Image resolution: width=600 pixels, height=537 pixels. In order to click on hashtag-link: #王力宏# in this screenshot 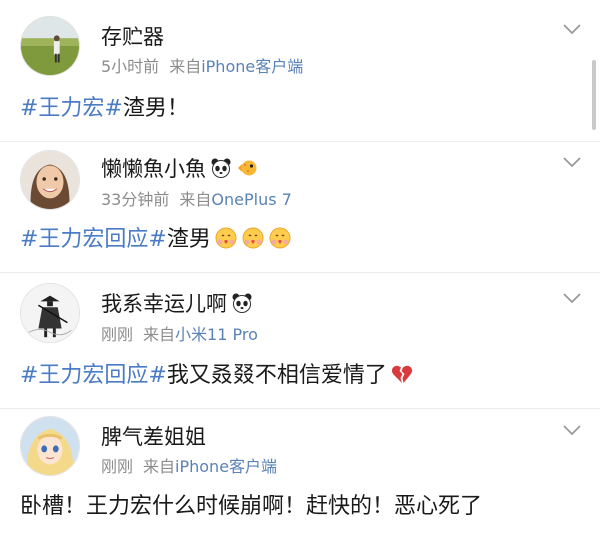, I will do `click(71, 108)`.